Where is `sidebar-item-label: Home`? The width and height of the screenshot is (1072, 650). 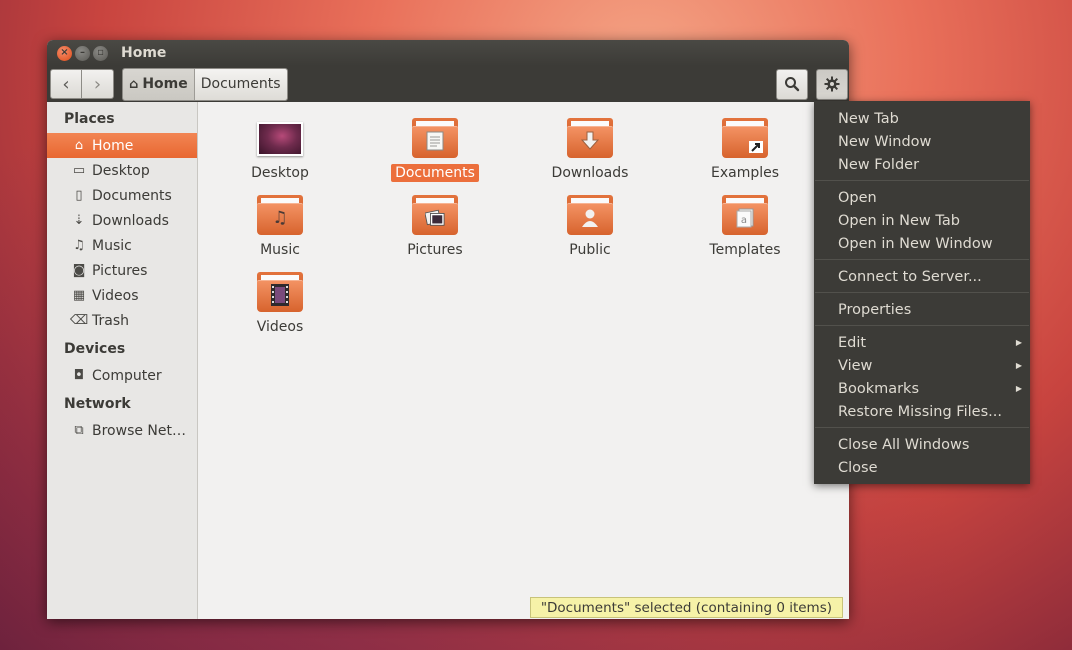
sidebar-item-label: Home is located at coordinates (113, 145).